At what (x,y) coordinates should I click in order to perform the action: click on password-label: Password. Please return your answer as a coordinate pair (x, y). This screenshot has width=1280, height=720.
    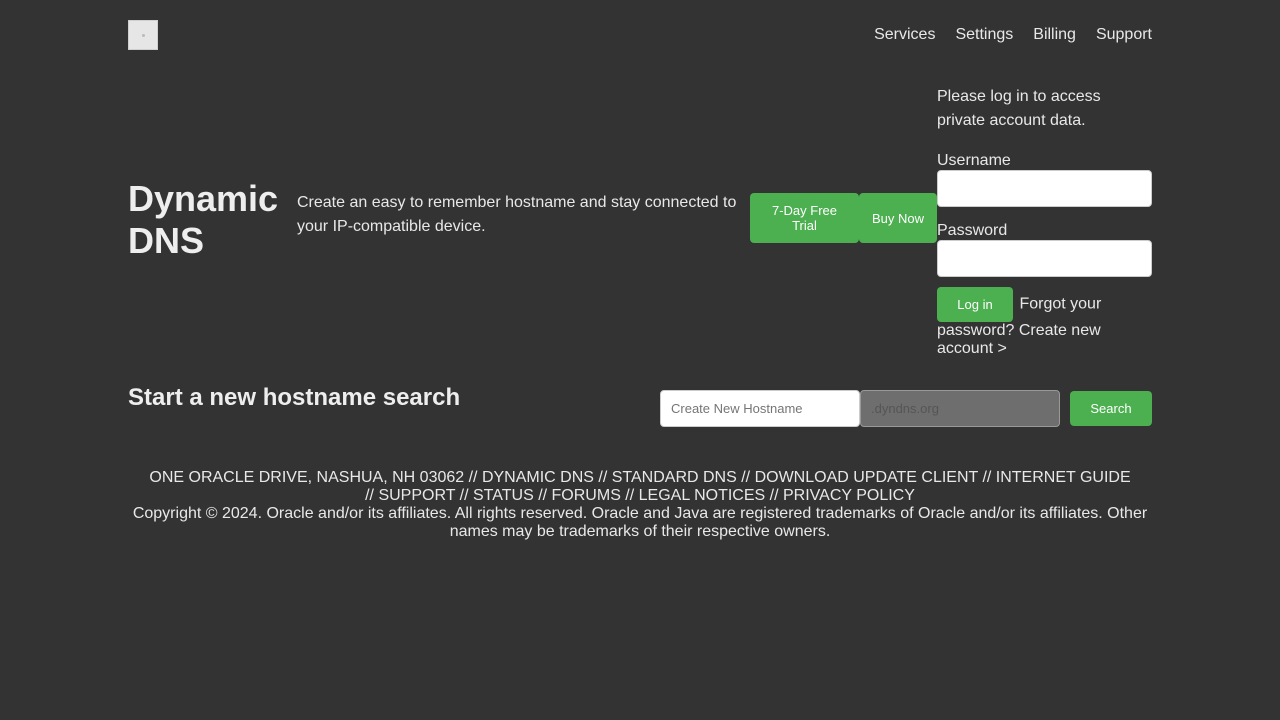
    Looking at the image, I should click on (972, 230).